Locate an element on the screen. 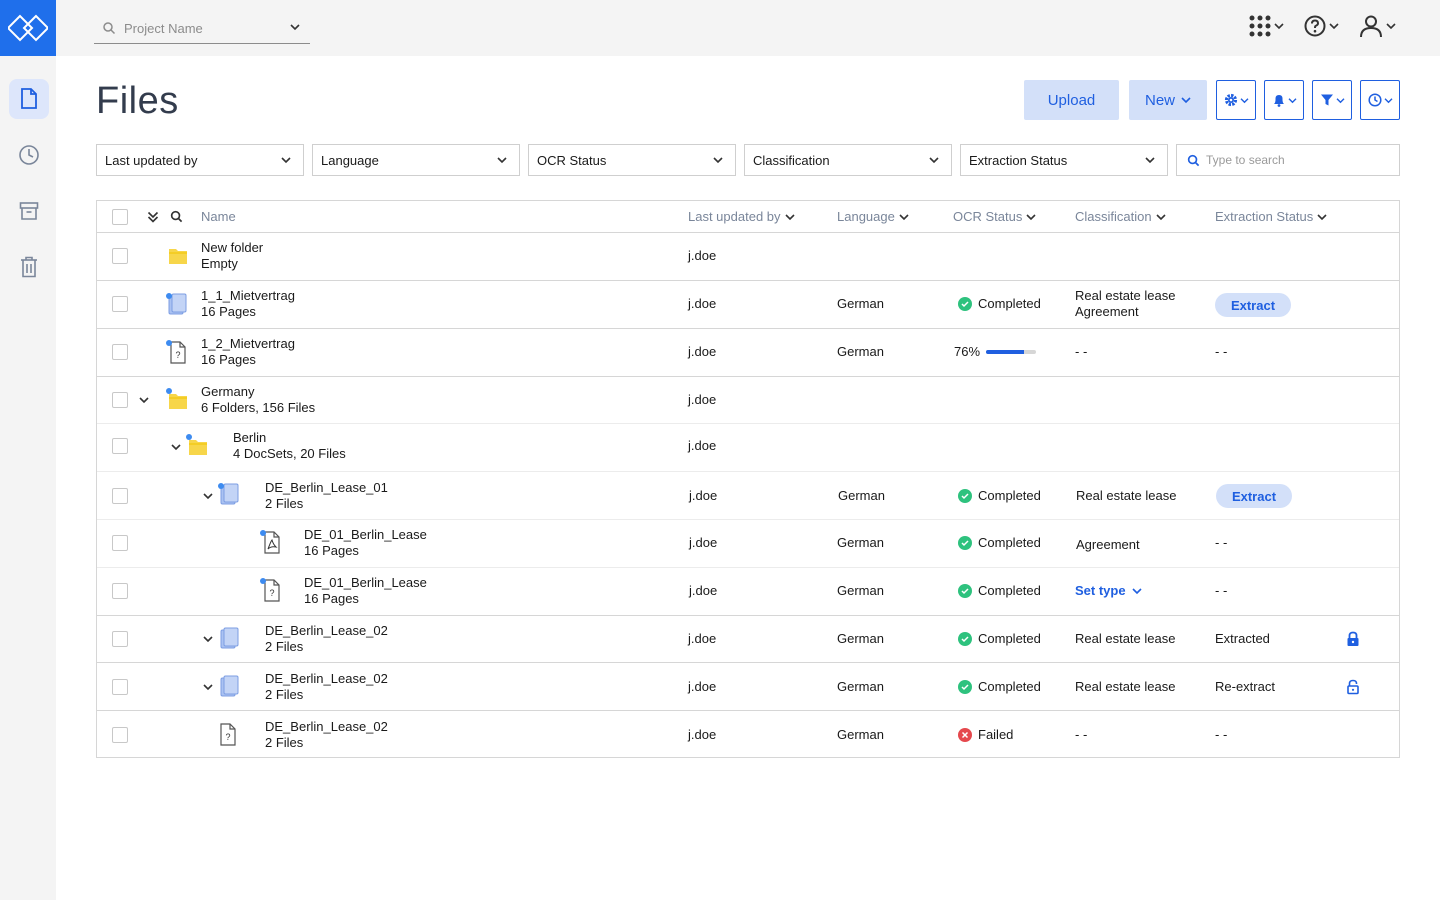  select-all-checkbox is located at coordinates (120, 217).